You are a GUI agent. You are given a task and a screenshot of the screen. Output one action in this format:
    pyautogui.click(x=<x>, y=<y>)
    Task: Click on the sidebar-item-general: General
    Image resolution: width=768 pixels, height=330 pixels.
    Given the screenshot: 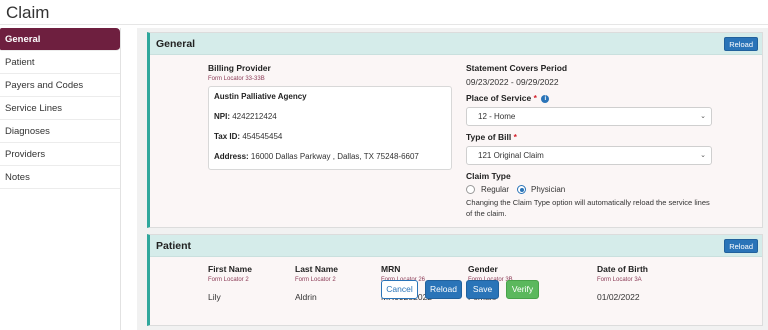 What is the action you would take?
    pyautogui.click(x=60, y=39)
    